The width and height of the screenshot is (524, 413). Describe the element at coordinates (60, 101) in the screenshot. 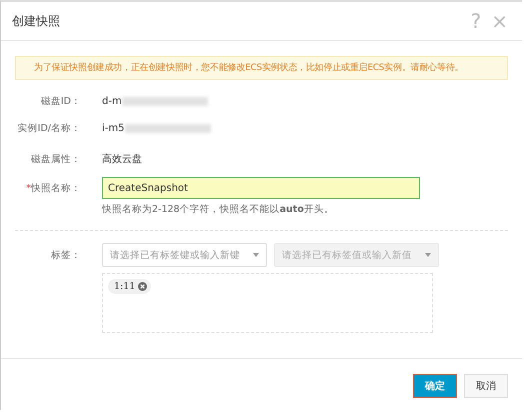

I see `field-label: 磁盘ID：` at that location.